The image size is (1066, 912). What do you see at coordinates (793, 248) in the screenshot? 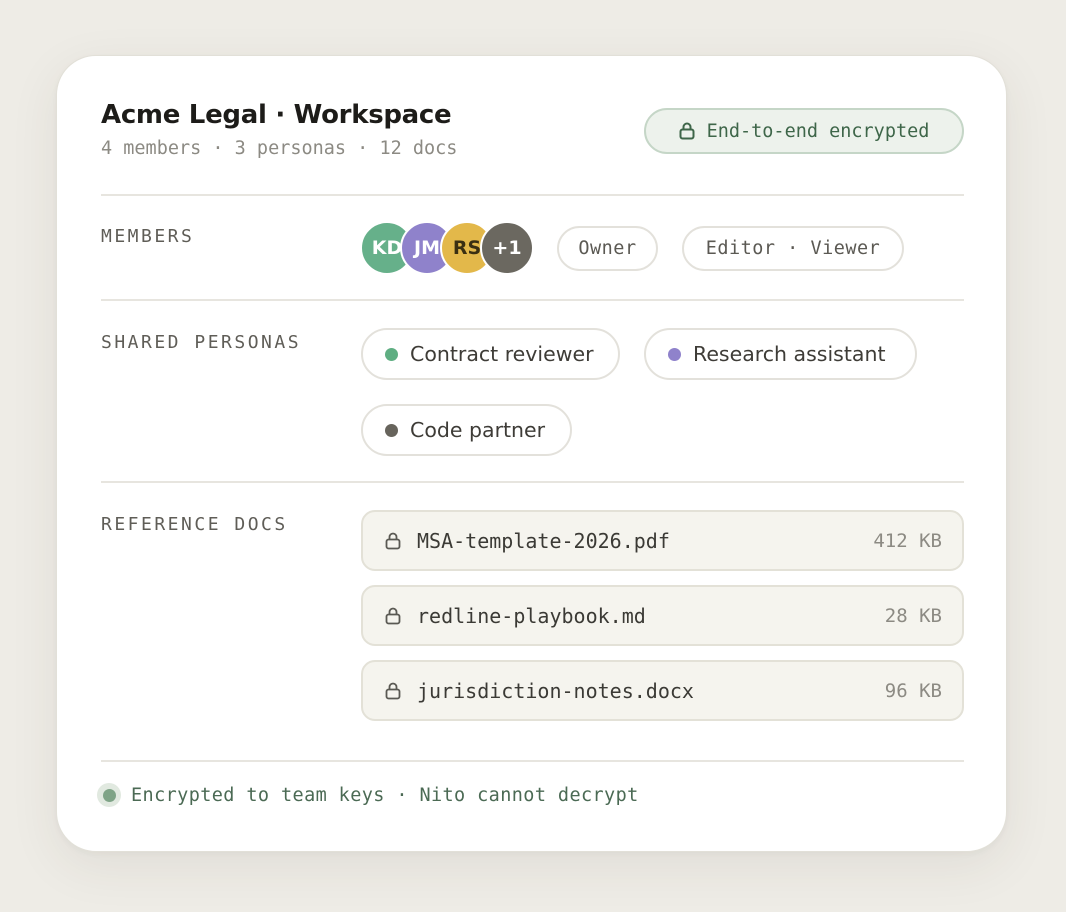
I see `role-editor-viewer-pill: Editor · Viewer` at bounding box center [793, 248].